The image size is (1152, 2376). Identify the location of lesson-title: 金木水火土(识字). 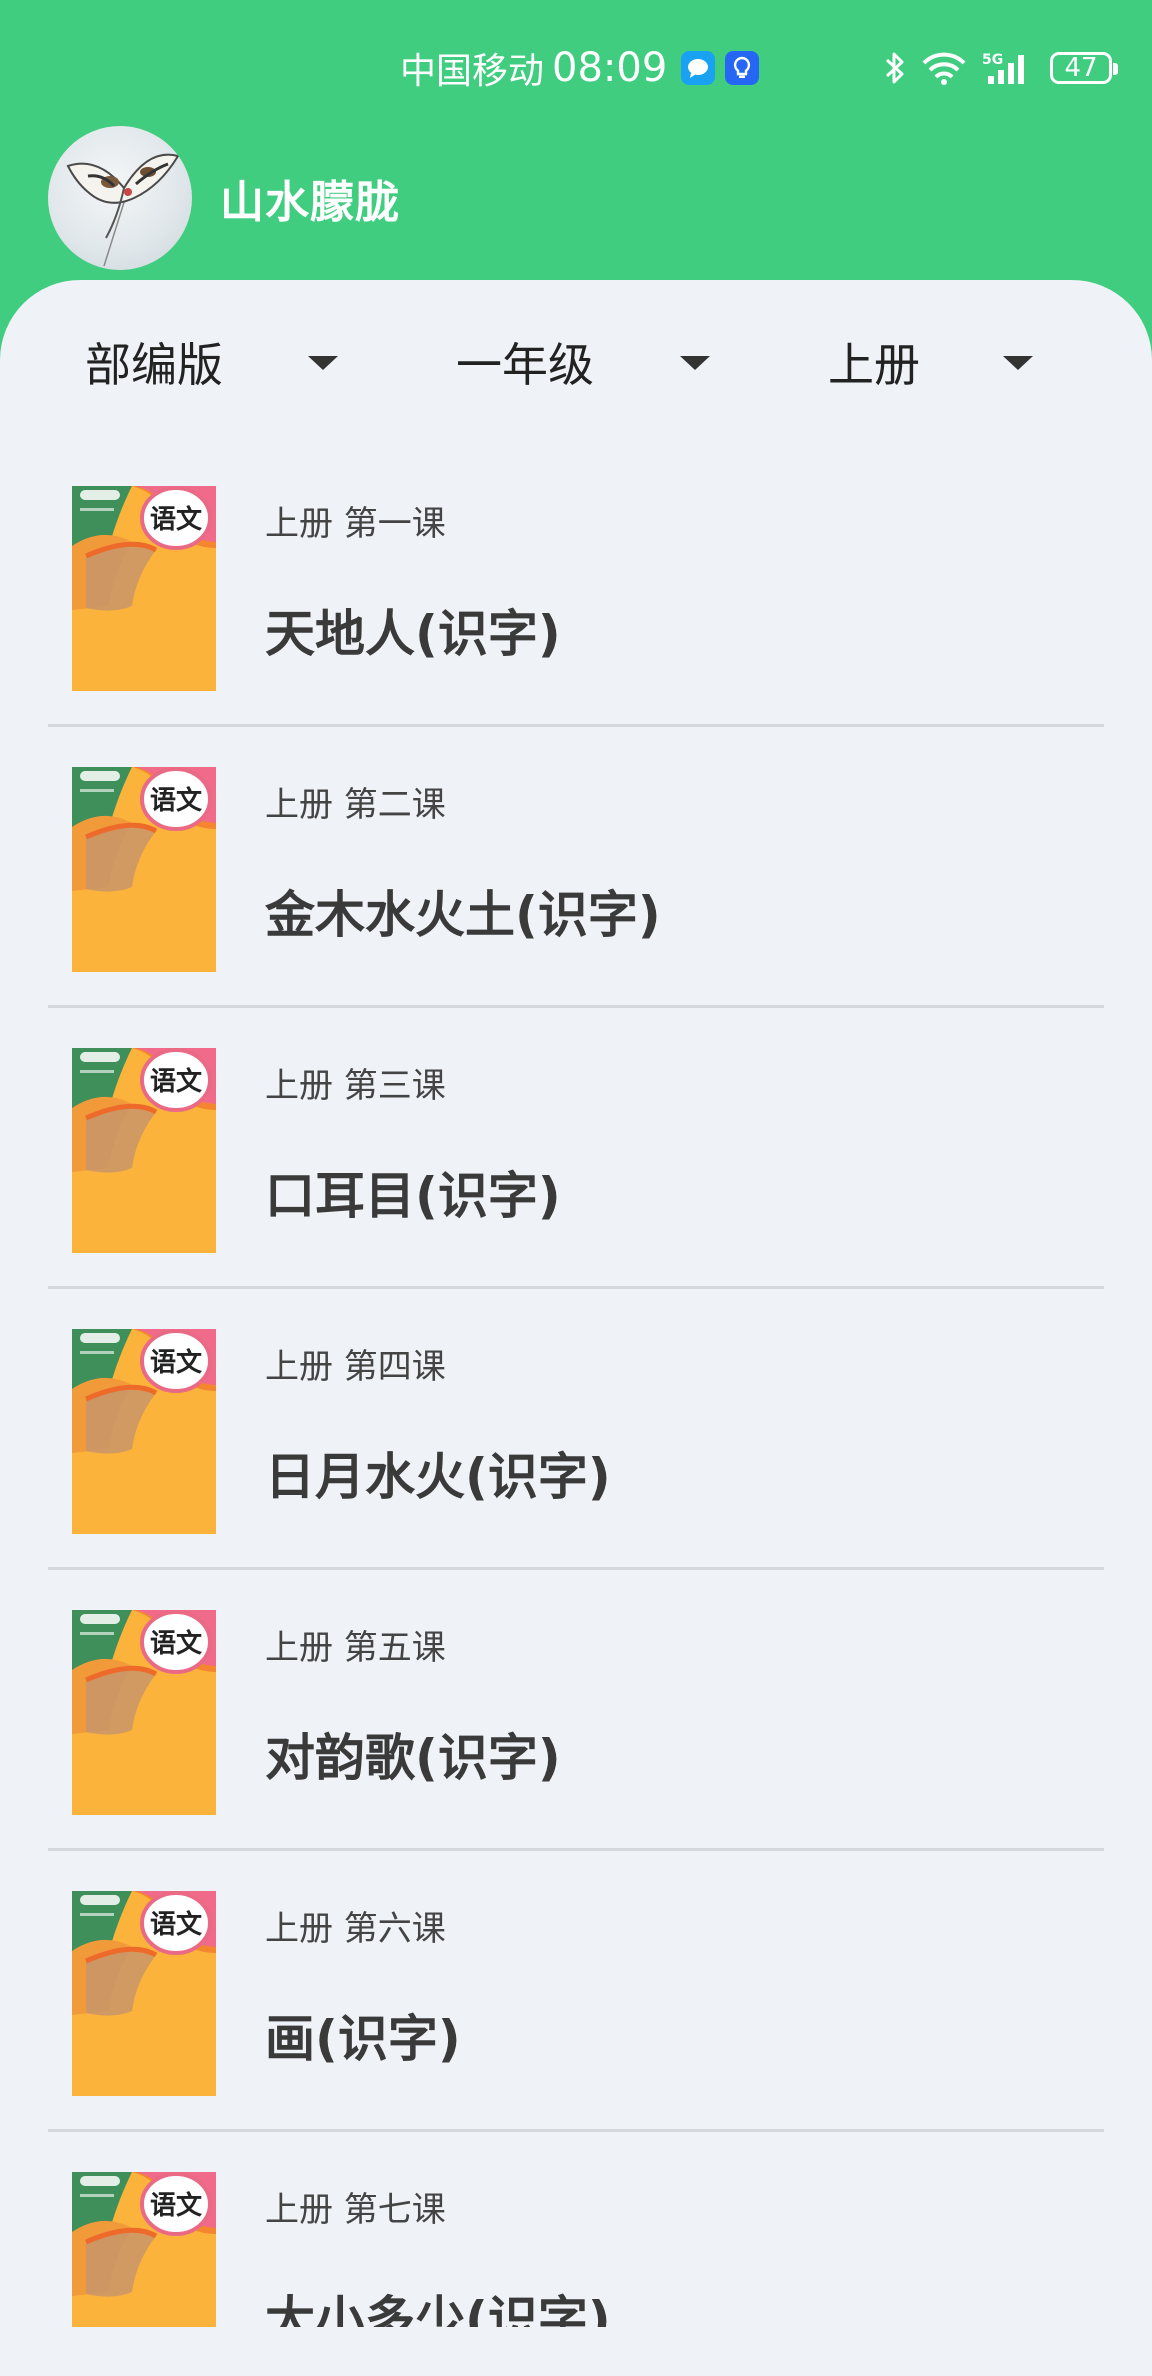
(463, 915).